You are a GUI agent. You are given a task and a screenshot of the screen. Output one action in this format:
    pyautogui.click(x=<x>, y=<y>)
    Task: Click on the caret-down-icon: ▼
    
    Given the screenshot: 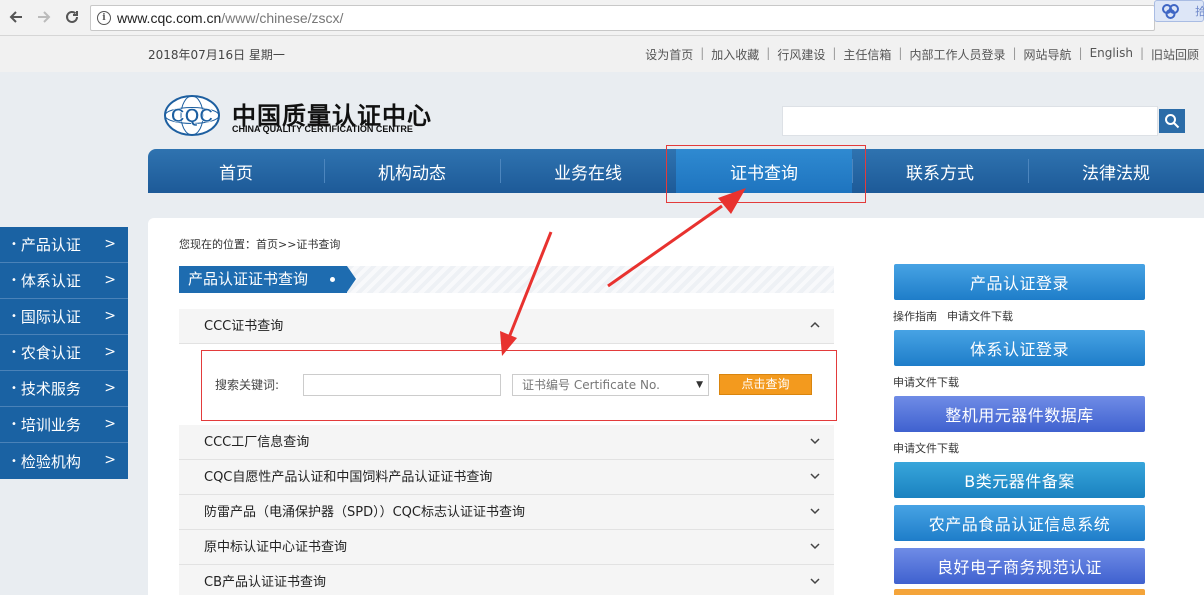 What is the action you would take?
    pyautogui.click(x=699, y=385)
    